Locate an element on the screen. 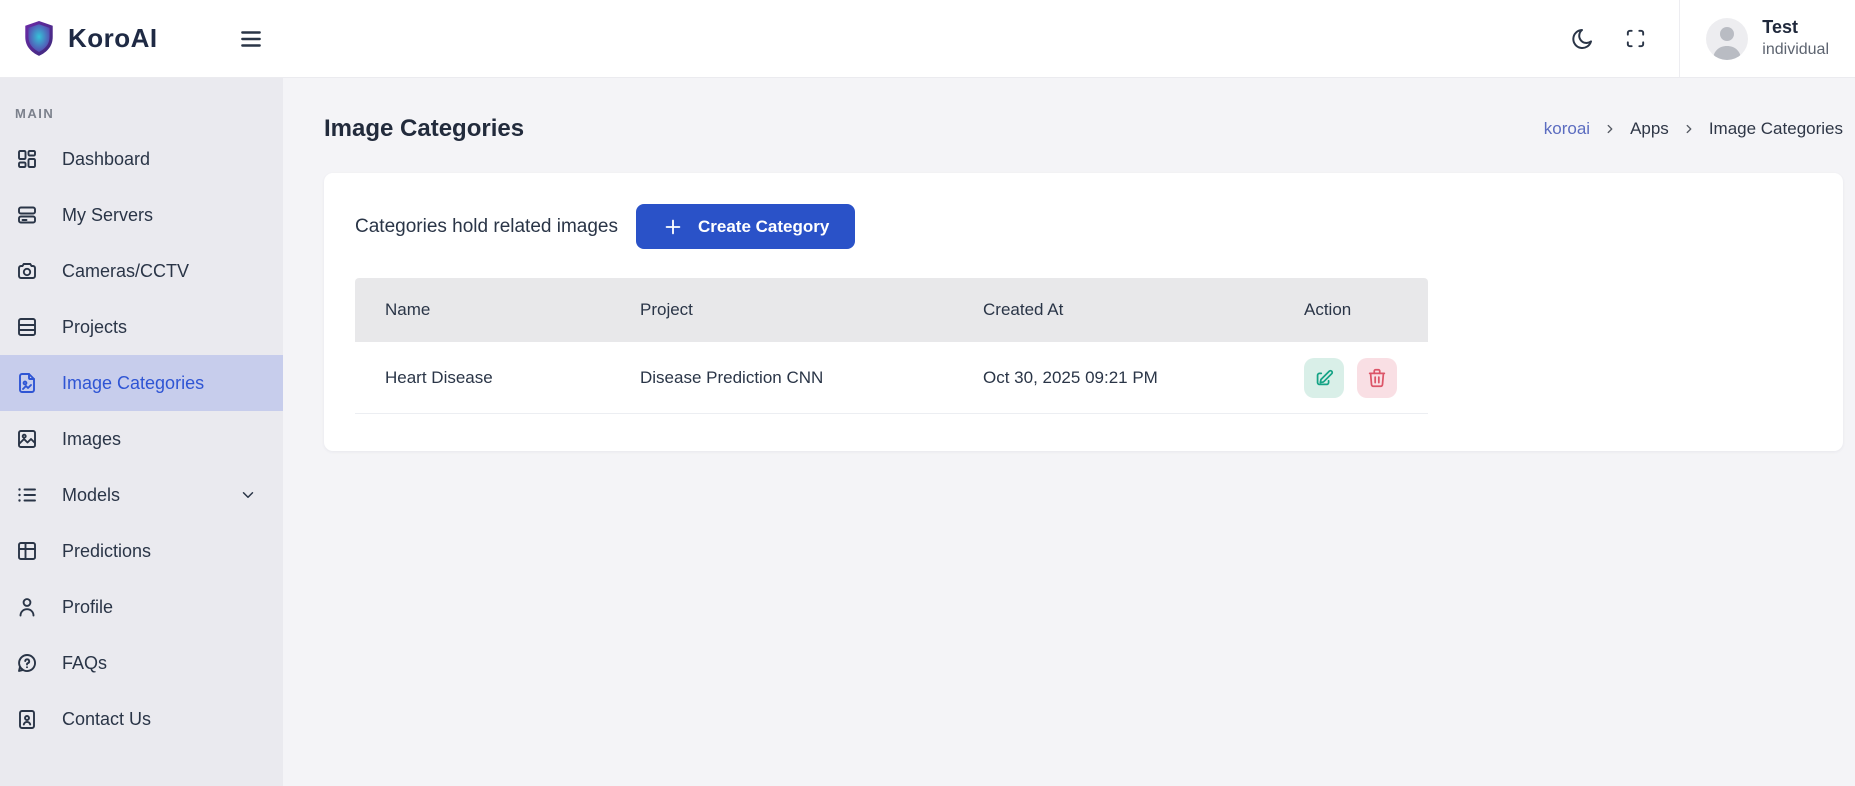  moon-icon is located at coordinates (1582, 39).